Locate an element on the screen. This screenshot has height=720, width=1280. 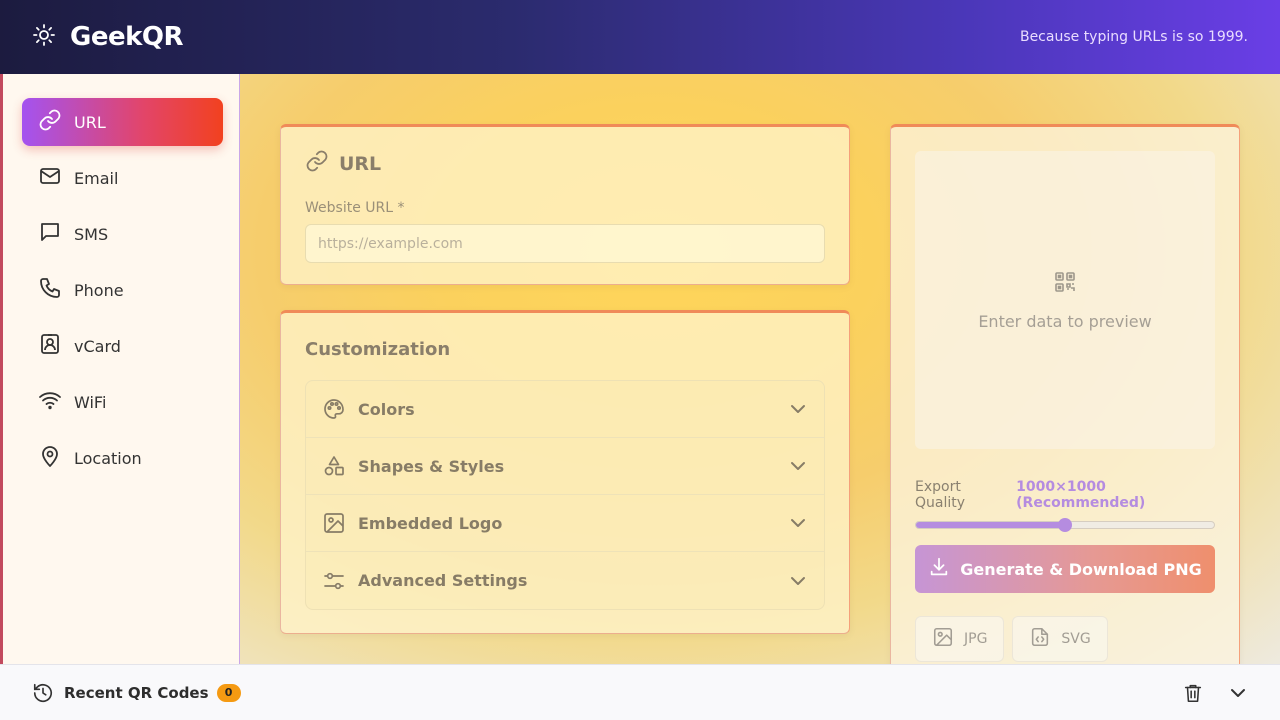
app-header: GeekQR Because typing URLs is so 1999. is located at coordinates (640, 37).